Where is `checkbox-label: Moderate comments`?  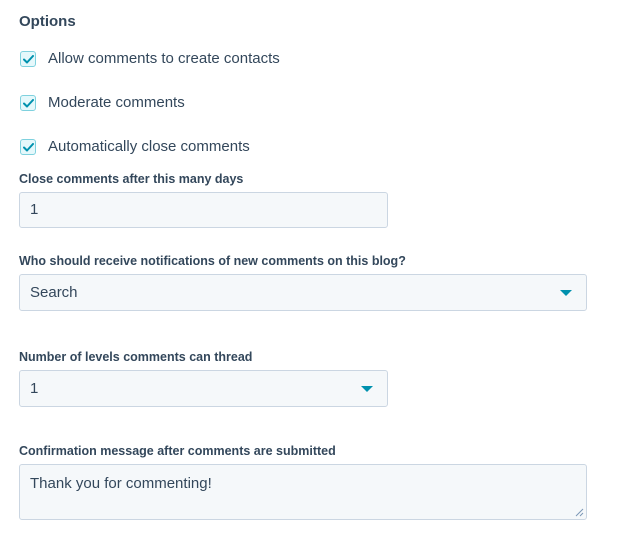 checkbox-label: Moderate comments is located at coordinates (116, 102).